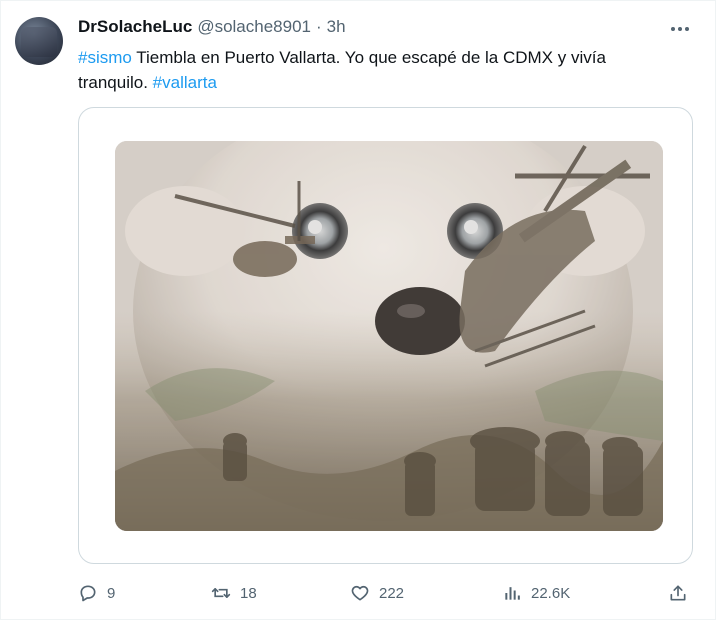 Image resolution: width=716 pixels, height=620 pixels. I want to click on avatar-image, so click(39, 42).